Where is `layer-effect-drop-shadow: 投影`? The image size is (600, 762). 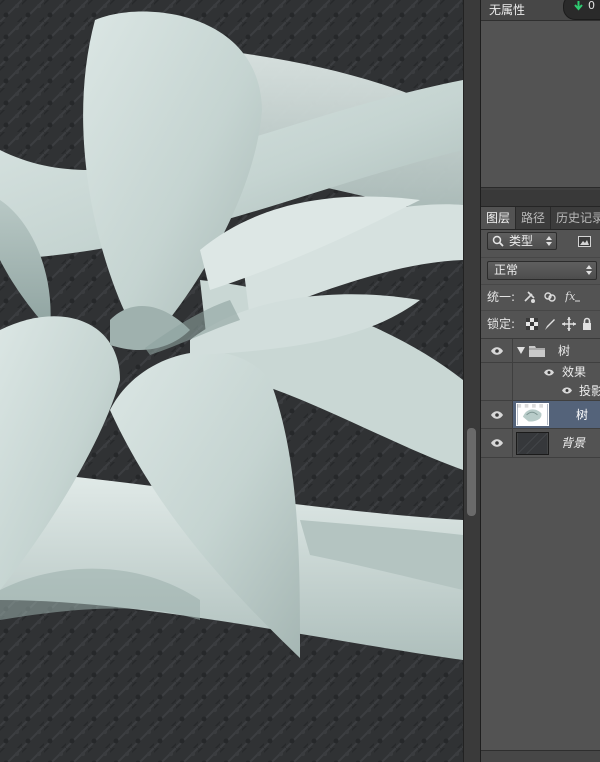 layer-effect-drop-shadow: 投影 is located at coordinates (540, 391).